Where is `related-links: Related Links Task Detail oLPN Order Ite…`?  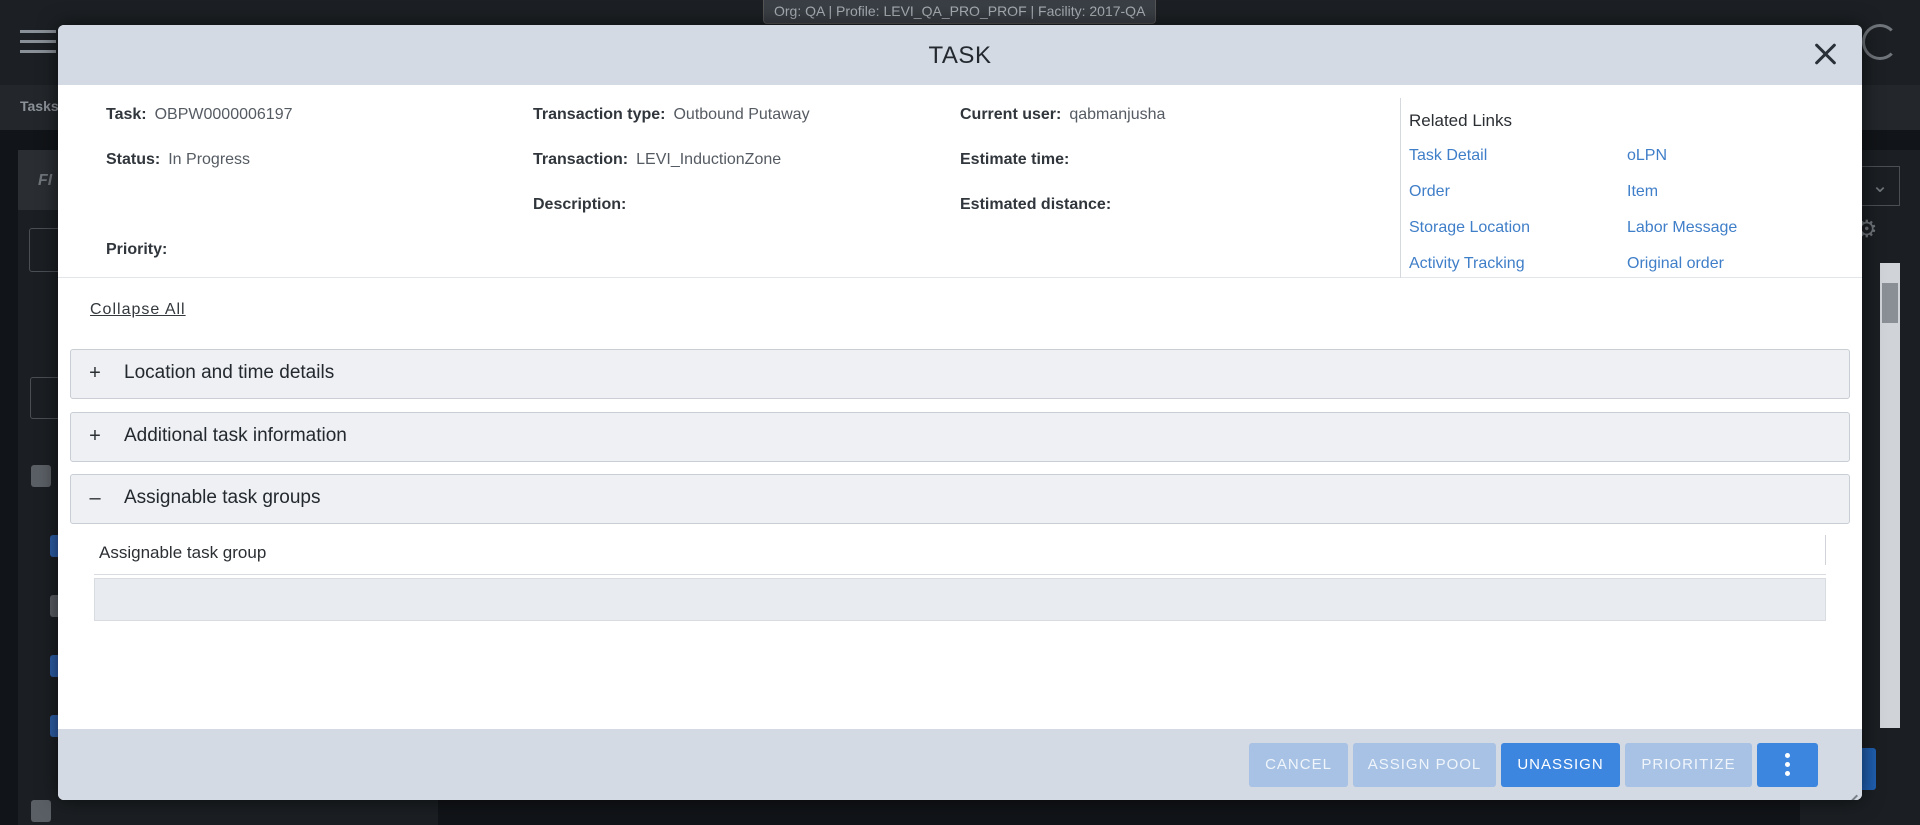
related-links: Related Links Task Detail oLPN Order Ite… is located at coordinates (1630, 188).